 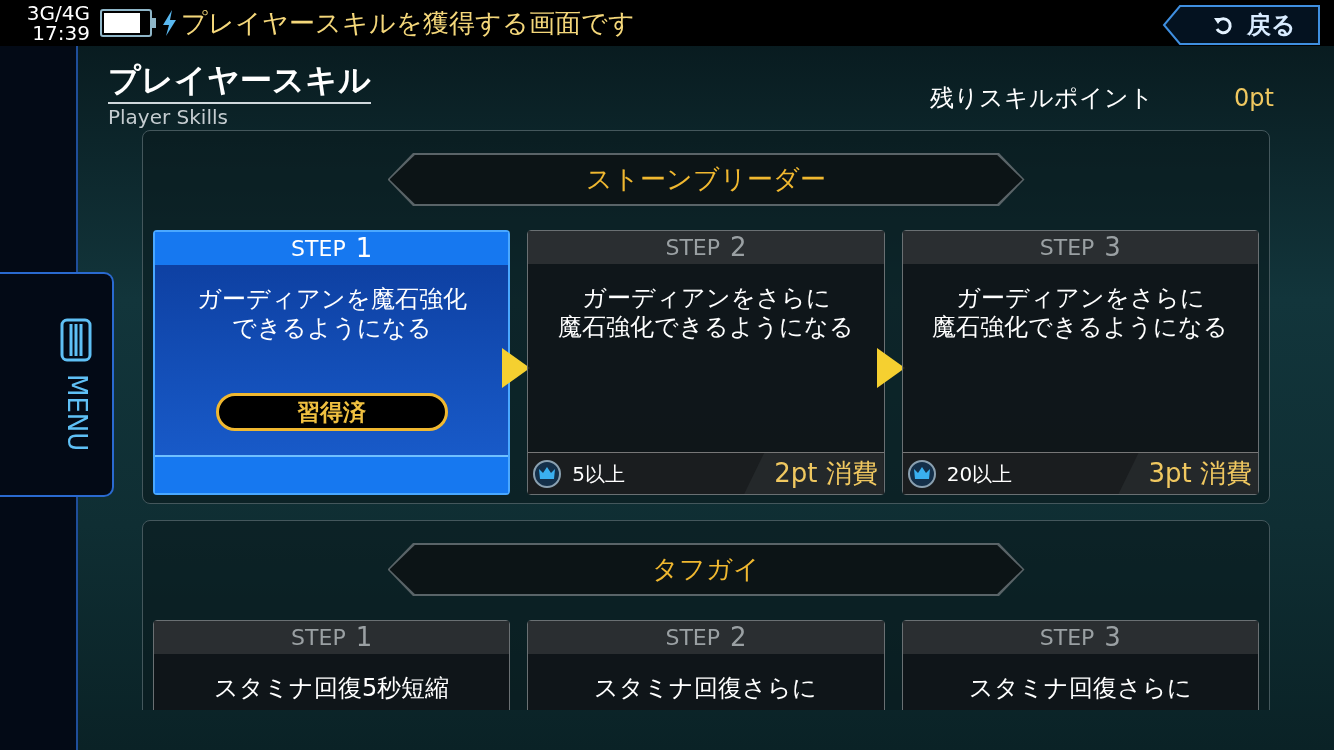 I want to click on skill-name: ストーンブリーダー, so click(x=706, y=179).